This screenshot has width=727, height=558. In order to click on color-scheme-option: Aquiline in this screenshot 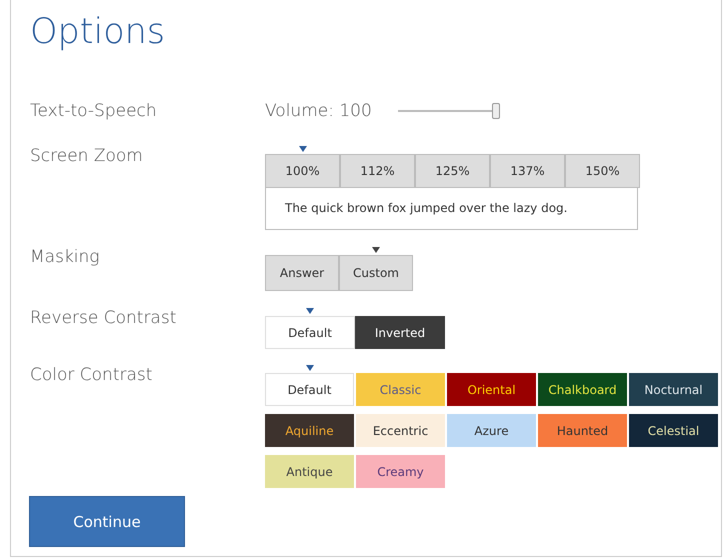, I will do `click(309, 430)`.